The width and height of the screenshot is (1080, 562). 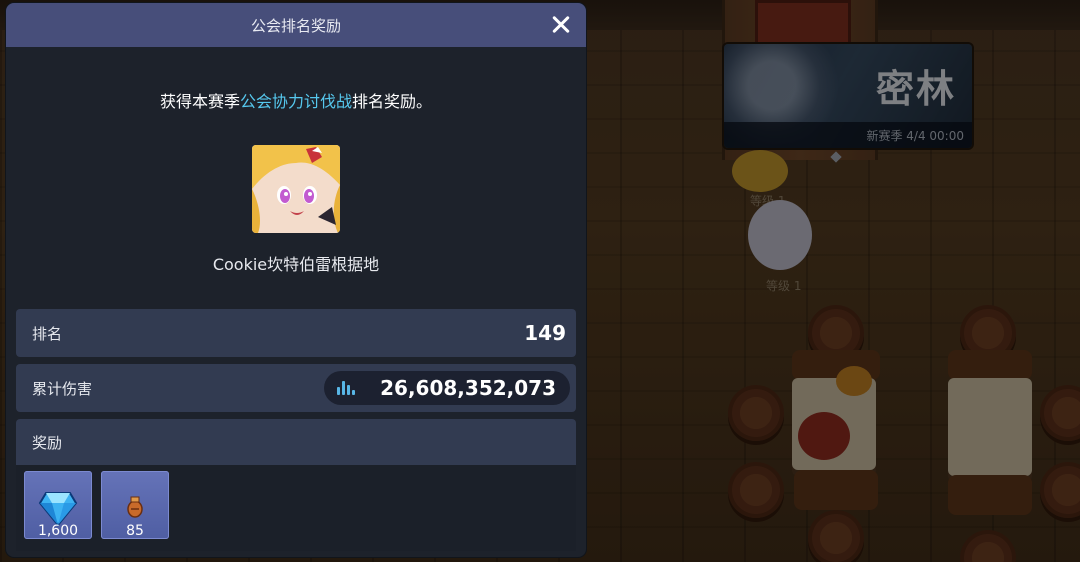 What do you see at coordinates (47, 333) in the screenshot?
I see `rank-label: 排名` at bounding box center [47, 333].